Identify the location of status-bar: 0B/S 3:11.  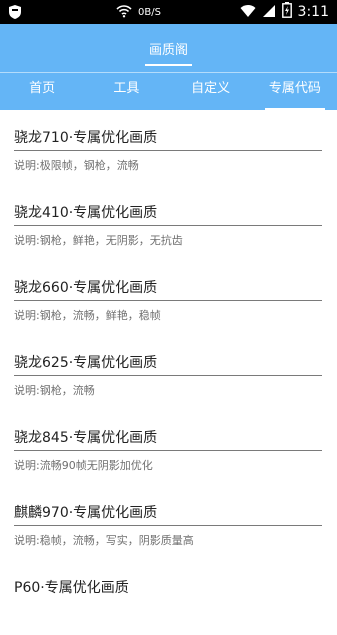
(168, 12).